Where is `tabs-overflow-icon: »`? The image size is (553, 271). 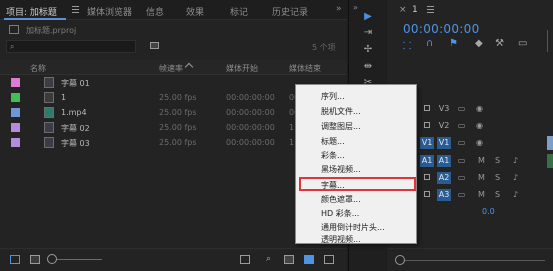 tabs-overflow-icon: » is located at coordinates (339, 9).